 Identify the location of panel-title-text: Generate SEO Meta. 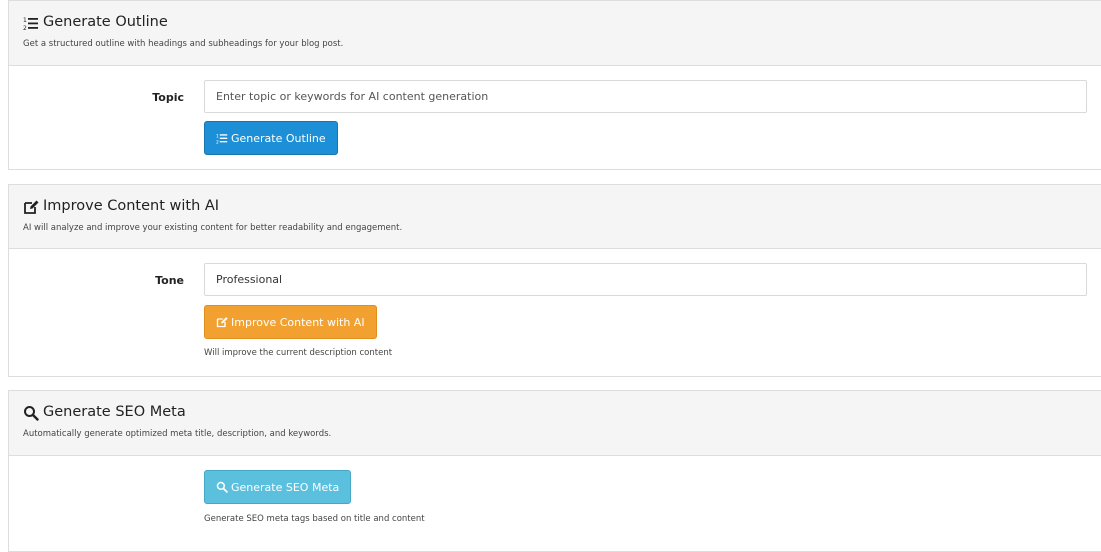
(114, 412).